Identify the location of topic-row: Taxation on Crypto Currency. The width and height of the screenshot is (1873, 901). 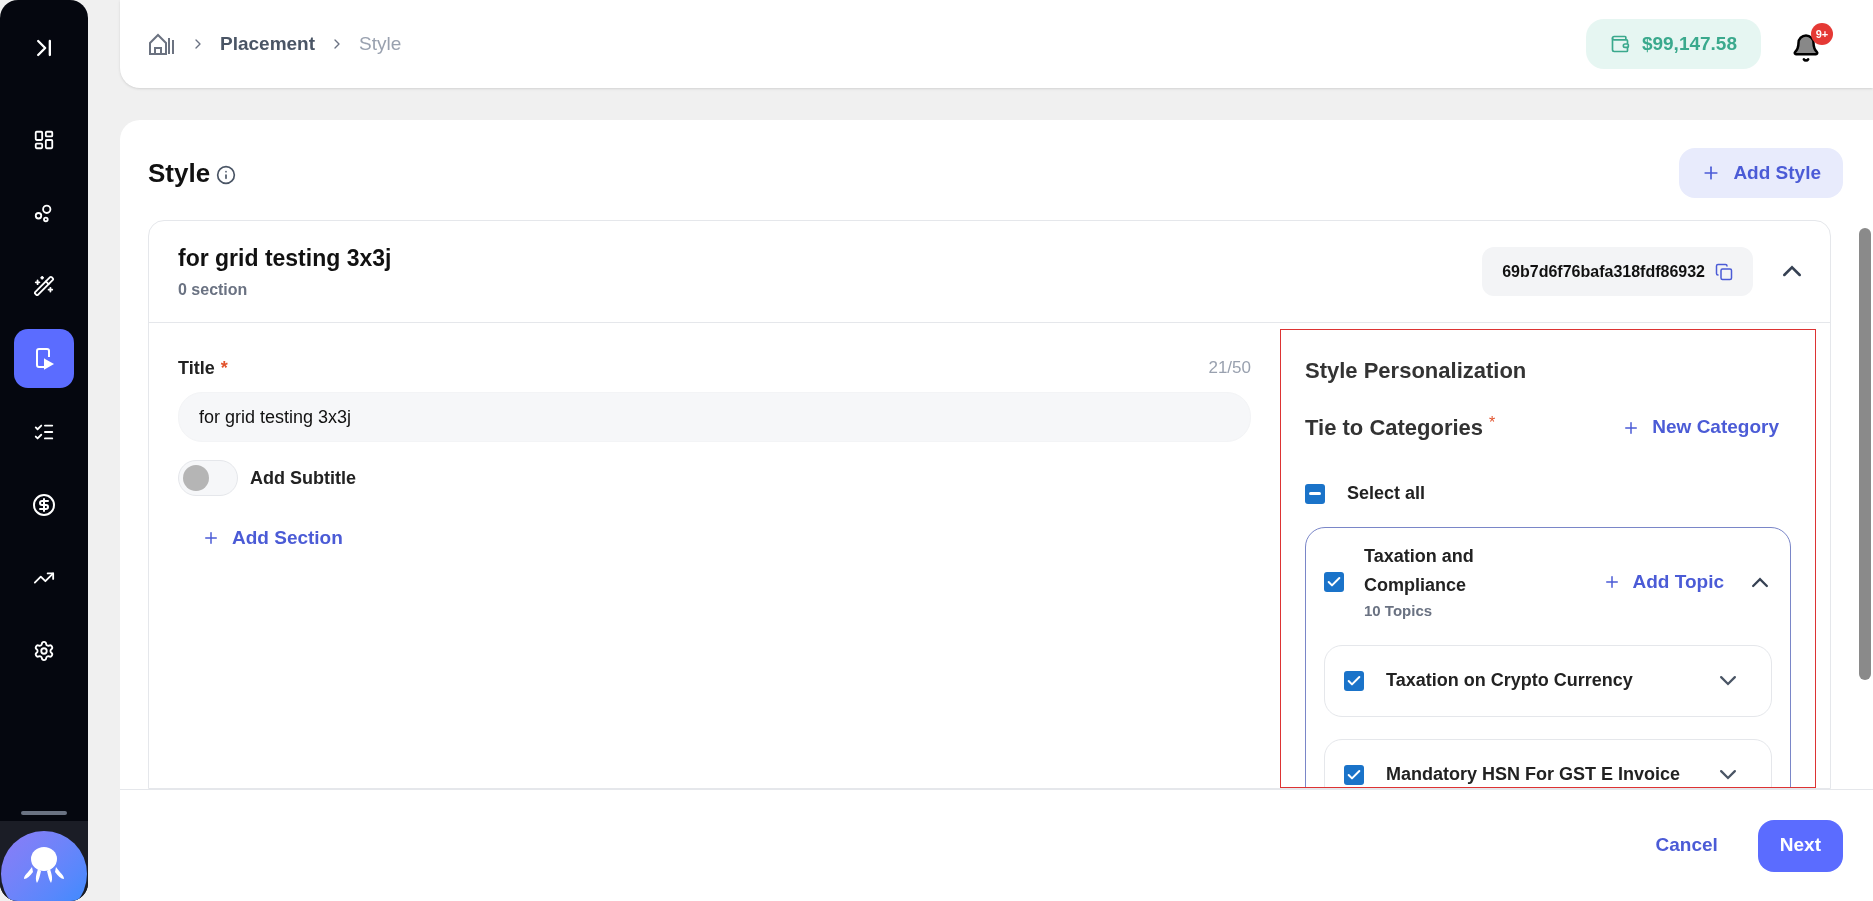
(1548, 680).